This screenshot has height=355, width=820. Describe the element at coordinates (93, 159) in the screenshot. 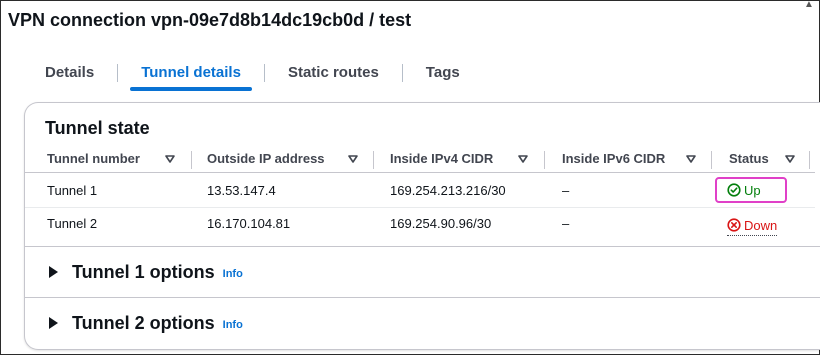

I see `column-header-tunnel-number: Tunnel number` at that location.